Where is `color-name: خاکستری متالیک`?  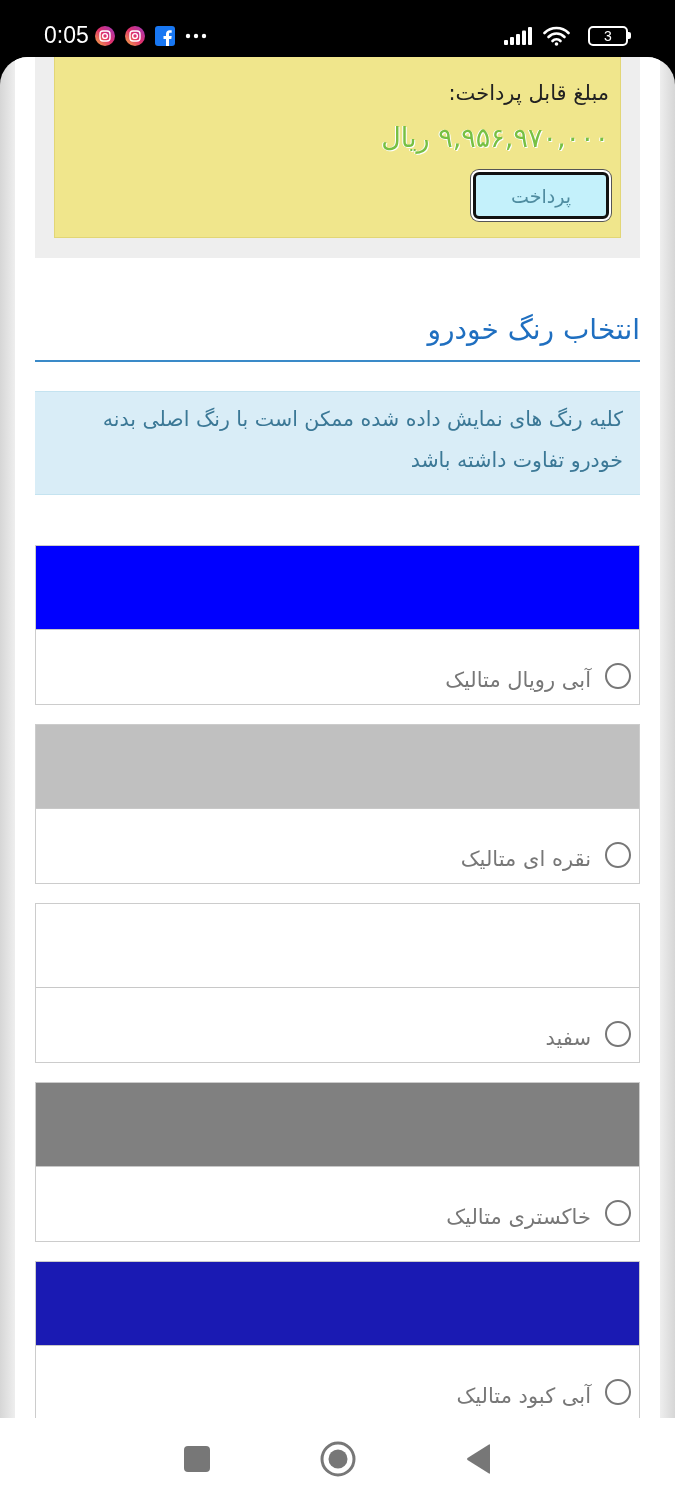 color-name: خاکستری متالیک is located at coordinates (518, 1217).